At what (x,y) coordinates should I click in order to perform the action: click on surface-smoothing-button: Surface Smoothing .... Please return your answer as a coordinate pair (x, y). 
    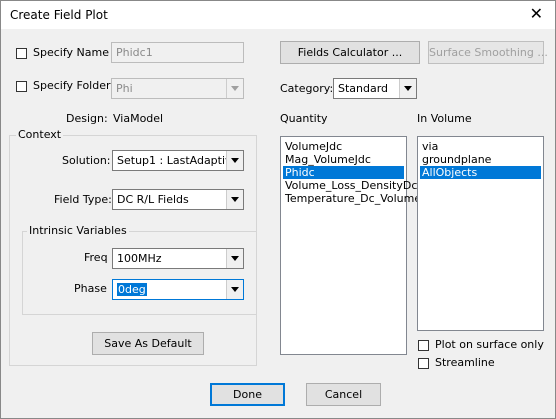
    Looking at the image, I should click on (488, 52).